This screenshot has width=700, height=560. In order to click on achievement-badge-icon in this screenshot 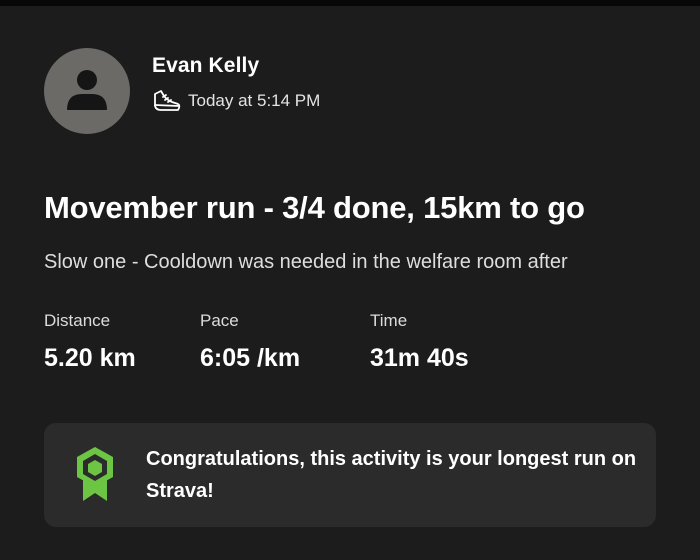, I will do `click(95, 475)`.